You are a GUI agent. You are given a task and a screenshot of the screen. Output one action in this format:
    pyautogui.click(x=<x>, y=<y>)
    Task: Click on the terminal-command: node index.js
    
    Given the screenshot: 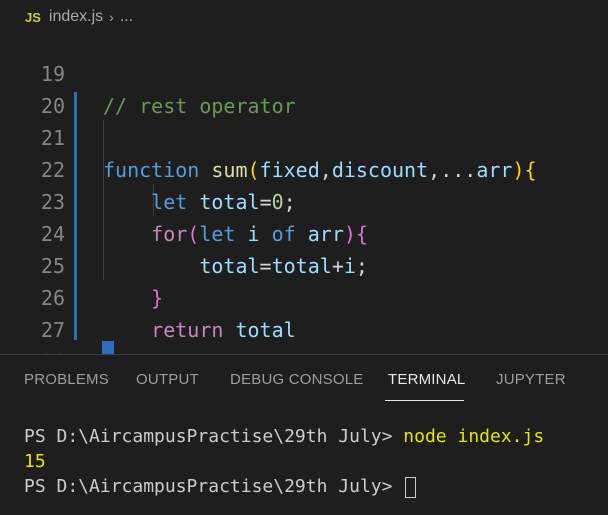 What is the action you would take?
    pyautogui.click(x=474, y=436)
    